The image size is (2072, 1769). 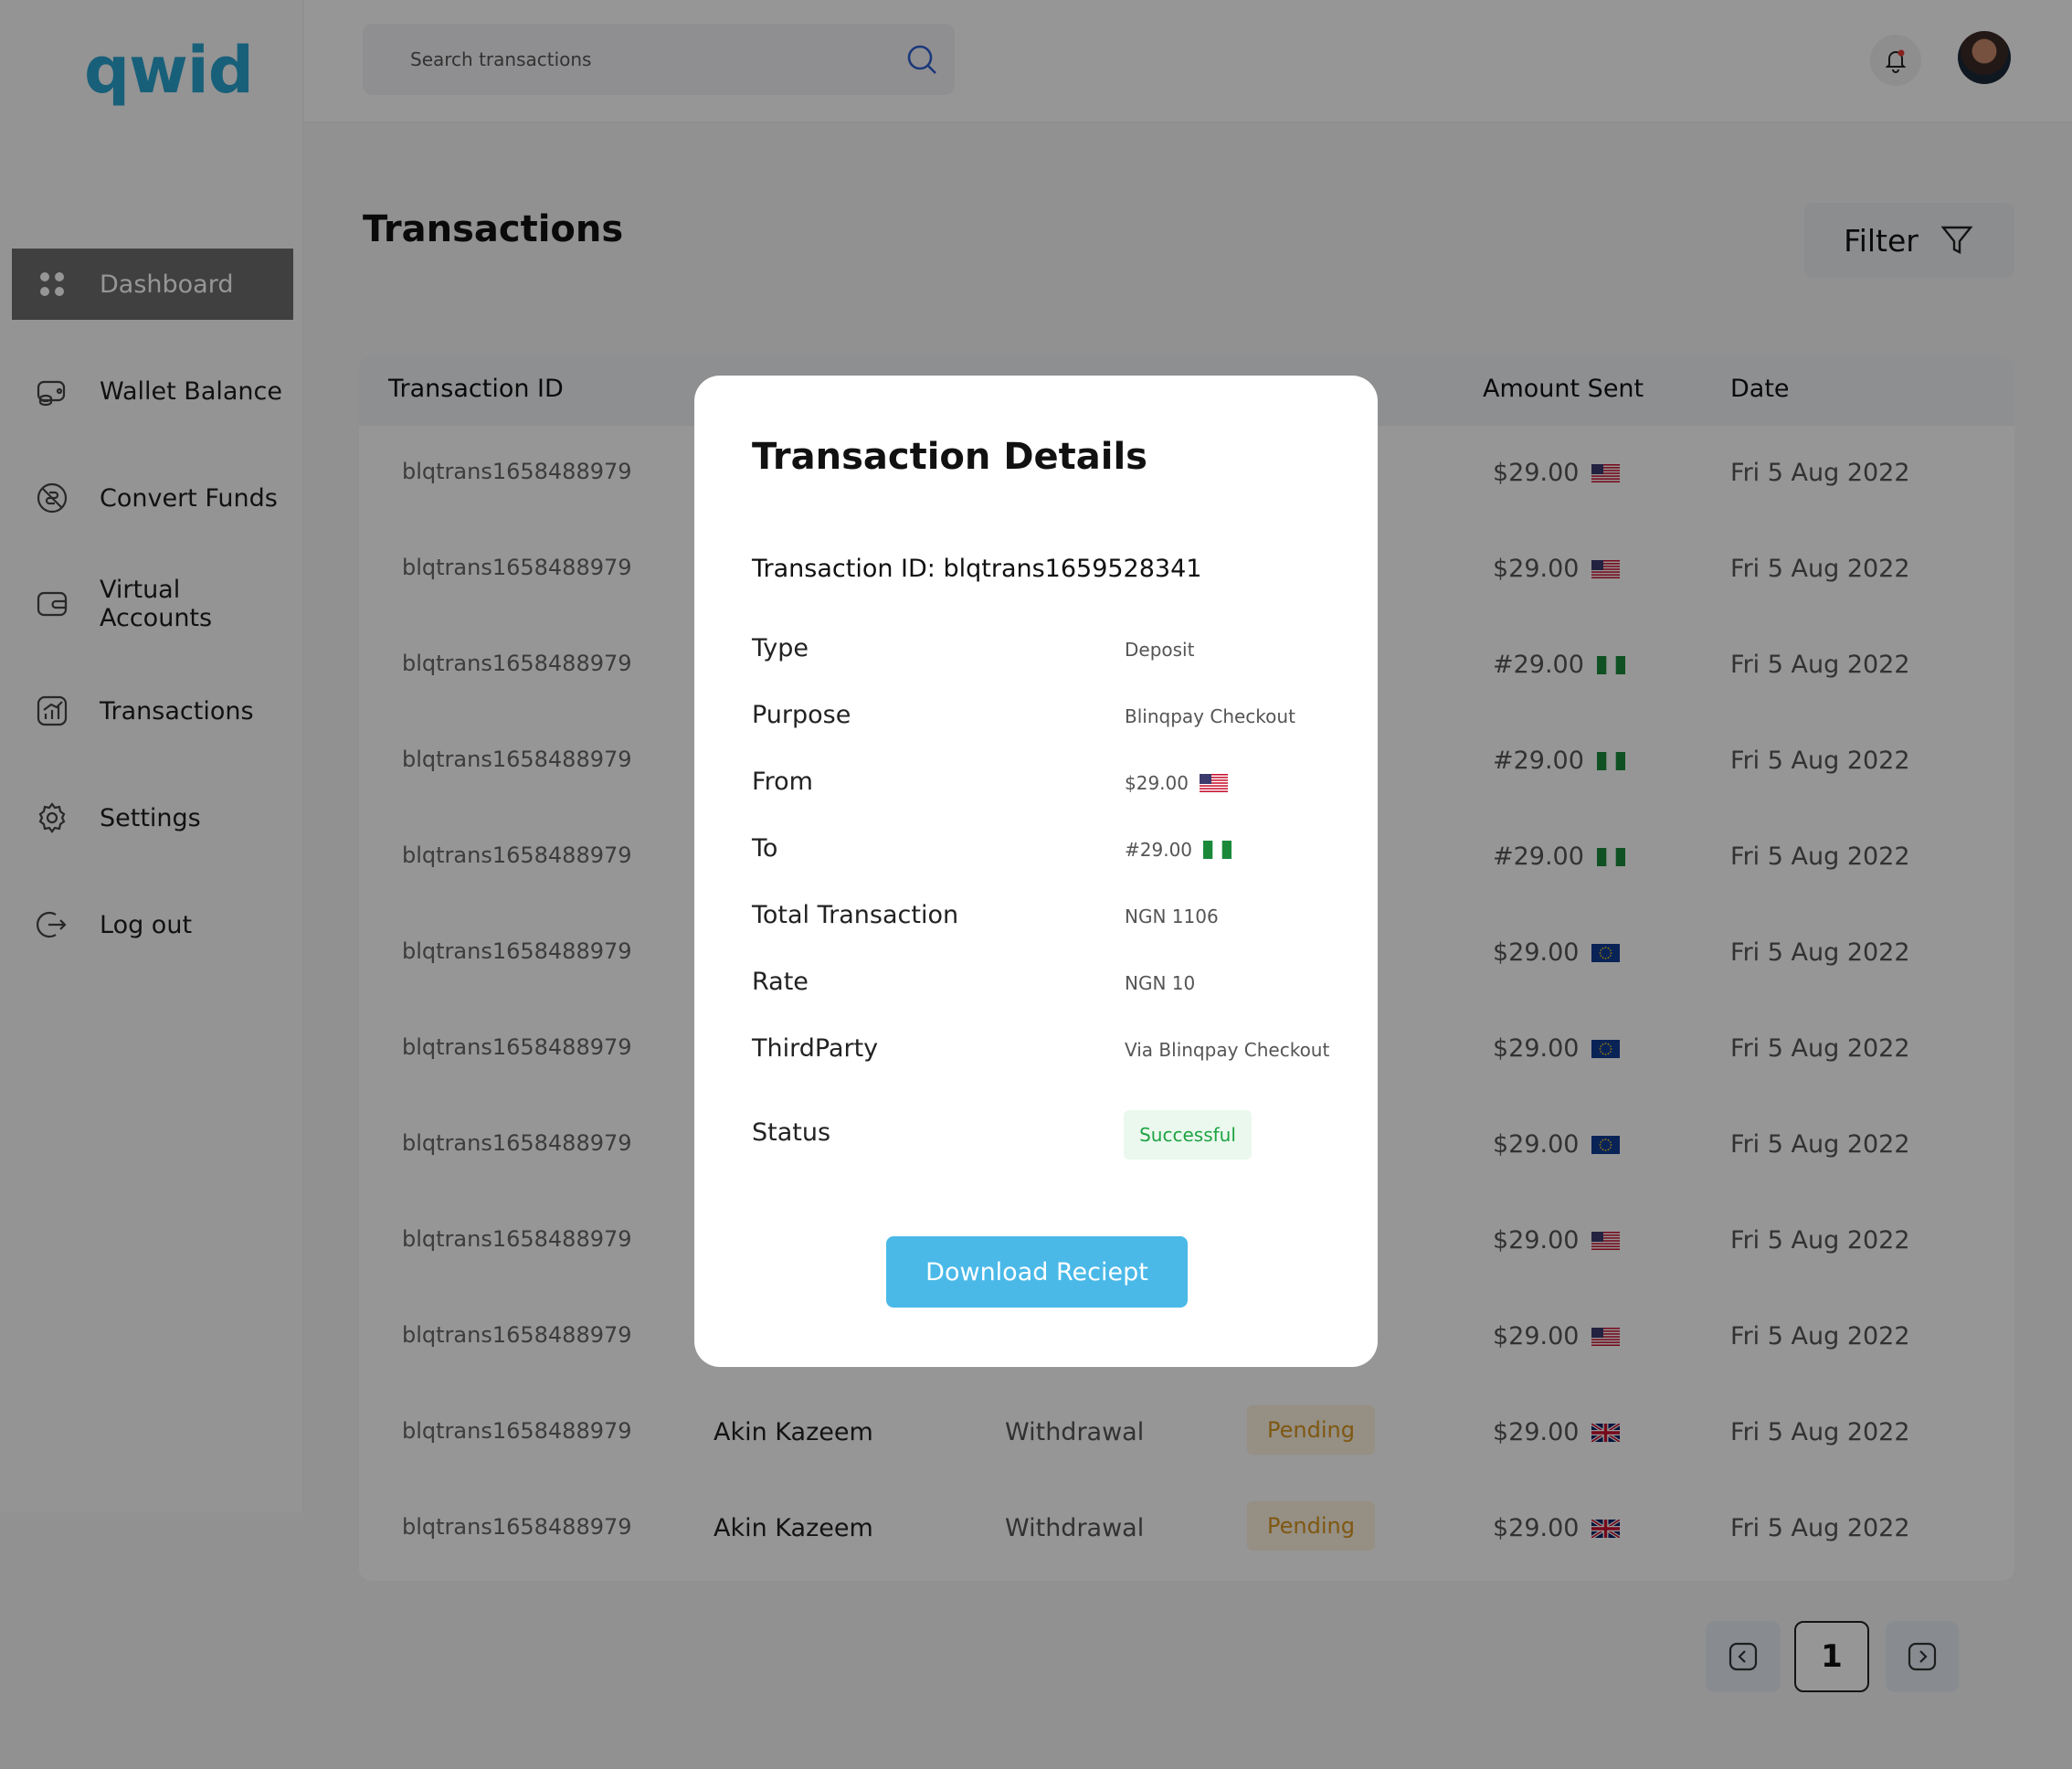 I want to click on modal-title: Transaction Details, so click(x=949, y=457).